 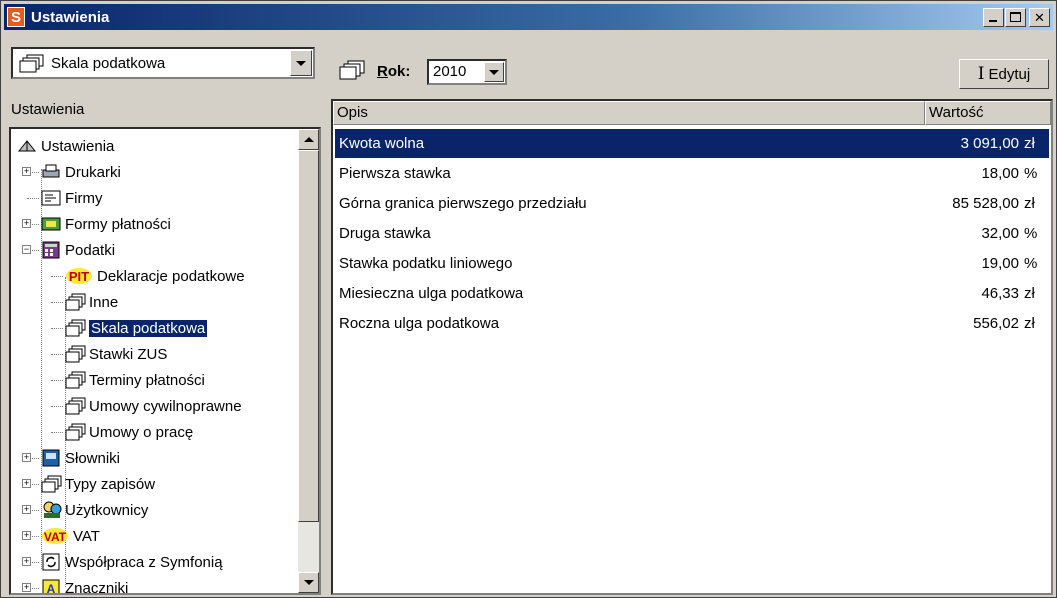 I want to click on tree-item-label: VAT, so click(x=86, y=536).